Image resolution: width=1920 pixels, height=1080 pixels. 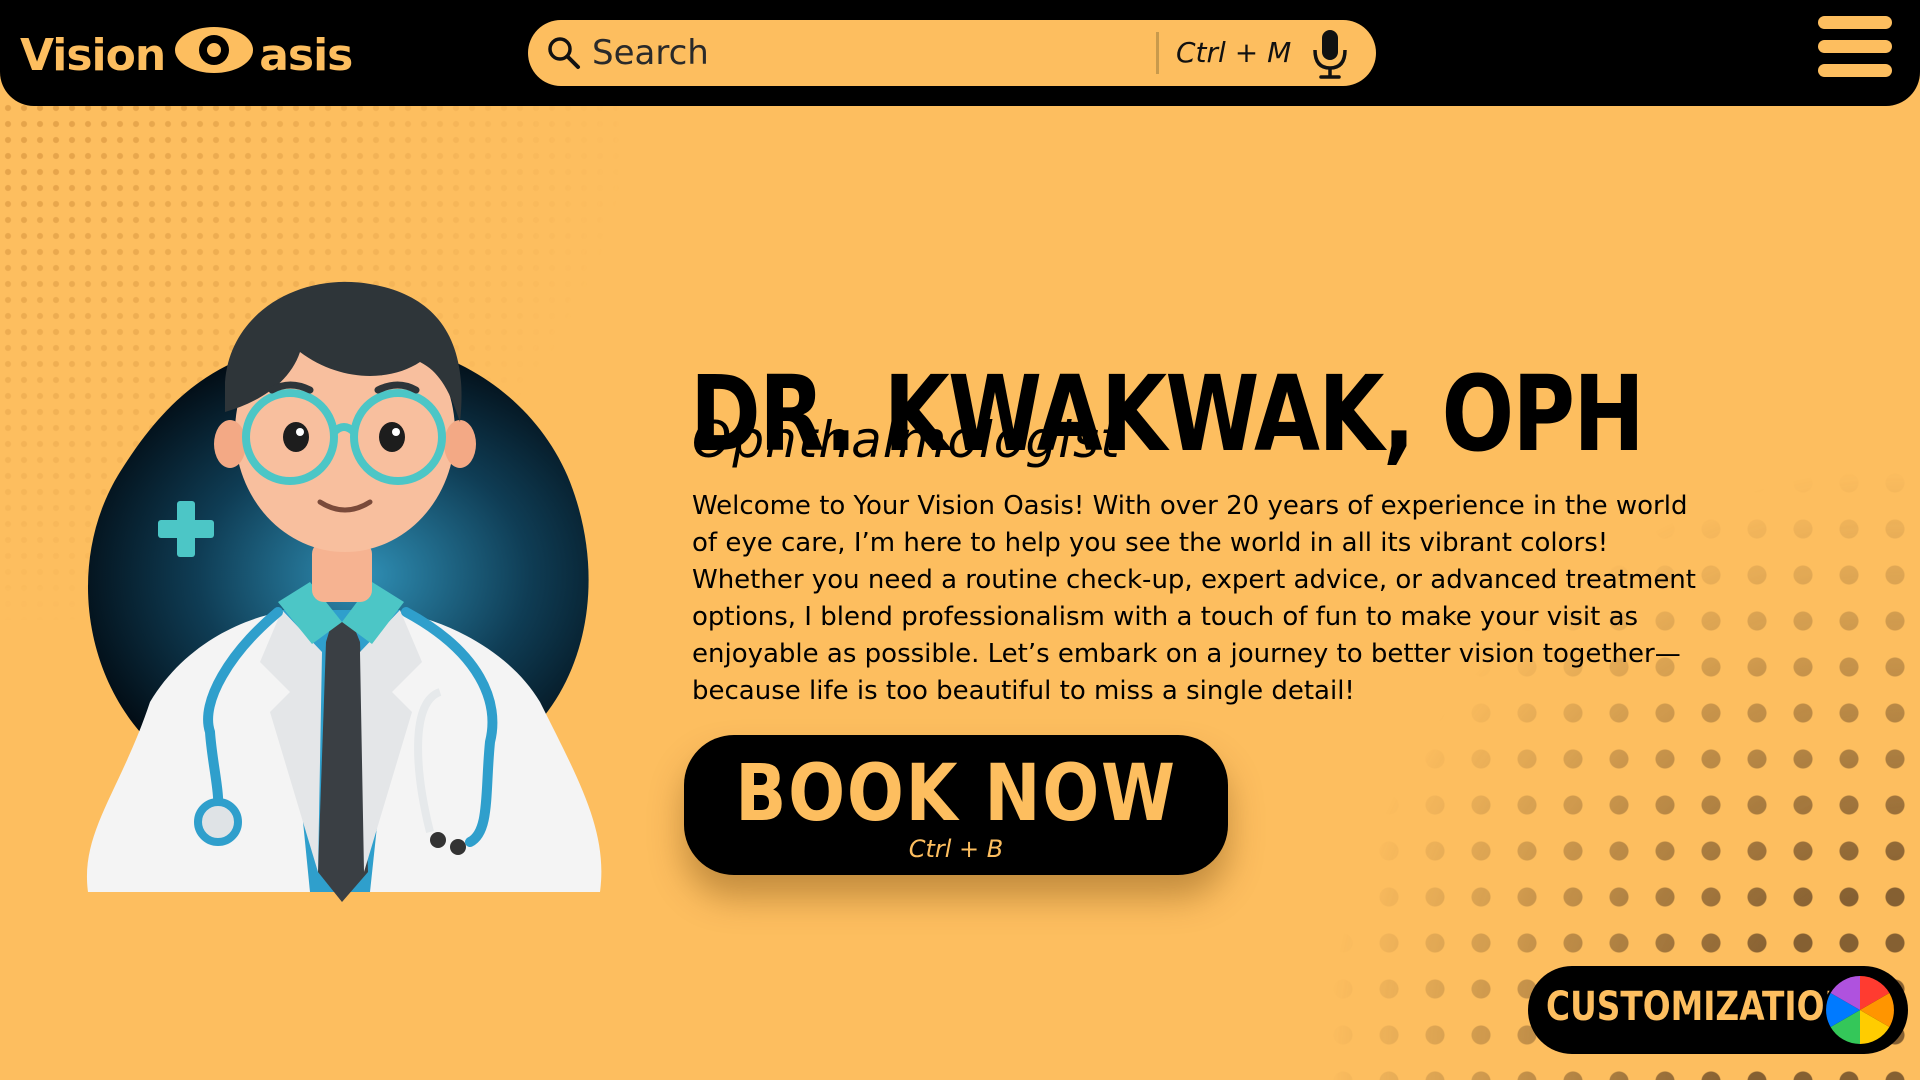 I want to click on customization-button: CUSTOMIZATION, so click(x=1718, y=1010).